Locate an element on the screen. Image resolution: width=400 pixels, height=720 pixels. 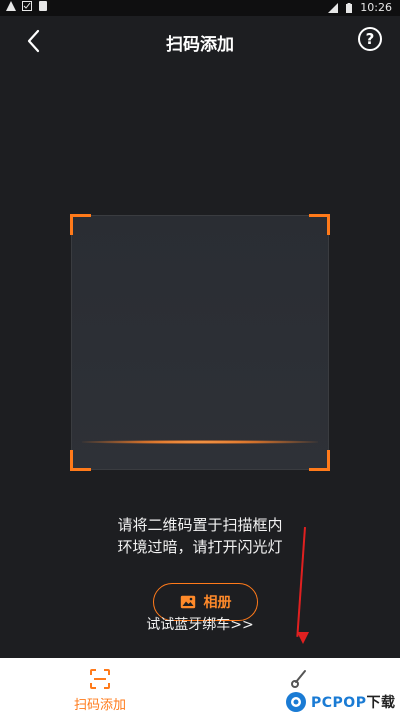
status-time: 10:26 is located at coordinates (376, 7).